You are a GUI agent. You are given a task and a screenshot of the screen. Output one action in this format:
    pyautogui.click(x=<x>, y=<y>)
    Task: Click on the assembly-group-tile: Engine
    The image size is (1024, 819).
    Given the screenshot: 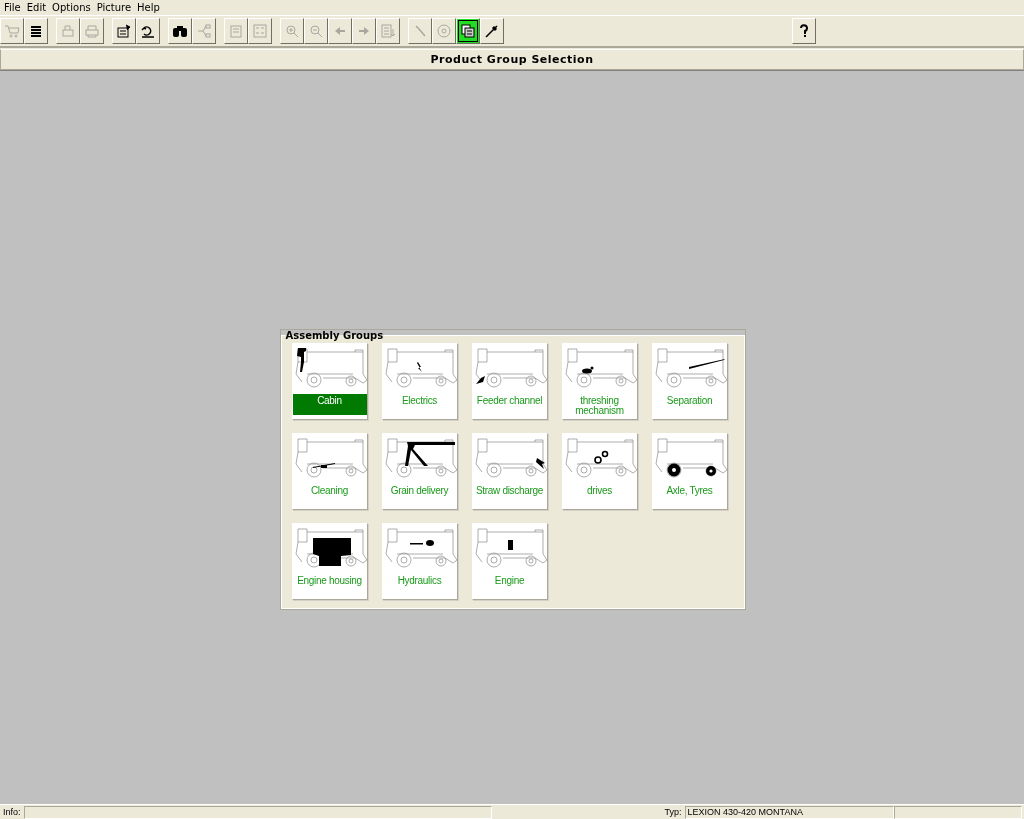 What is the action you would take?
    pyautogui.click(x=509, y=561)
    